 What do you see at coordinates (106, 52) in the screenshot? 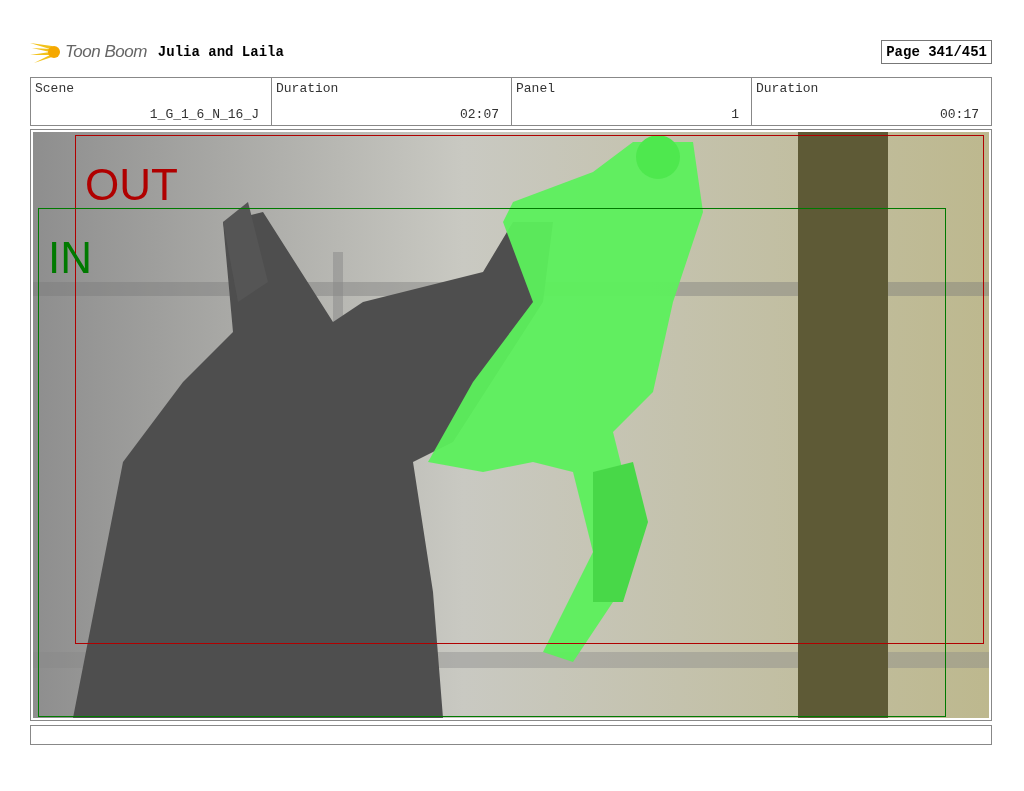
I see `logo-text: Toon Boom` at bounding box center [106, 52].